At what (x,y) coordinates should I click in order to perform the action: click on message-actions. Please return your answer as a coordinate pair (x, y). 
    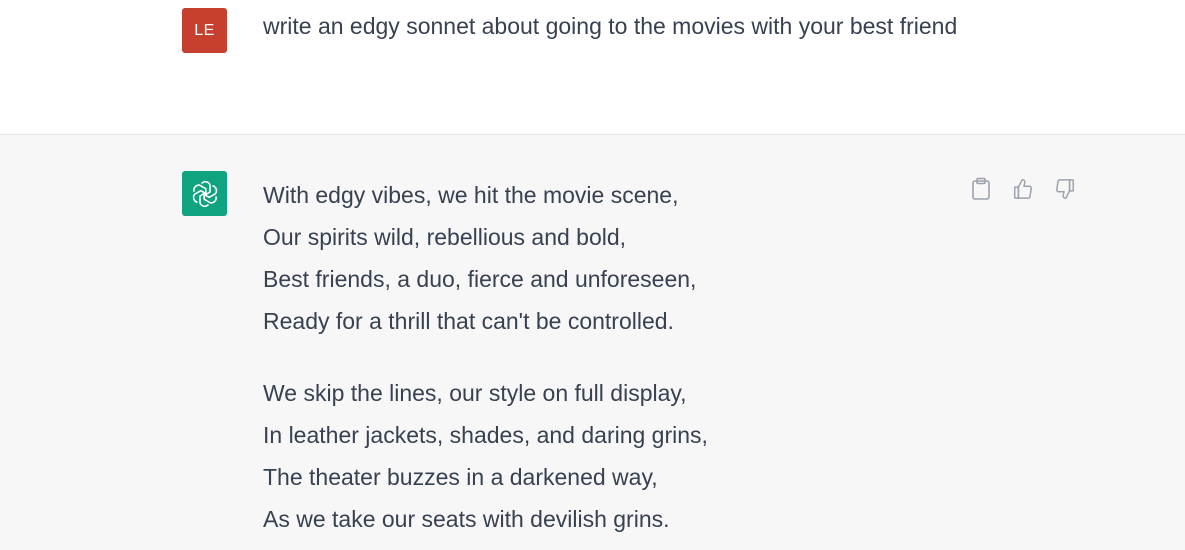
    Looking at the image, I should click on (1023, 189).